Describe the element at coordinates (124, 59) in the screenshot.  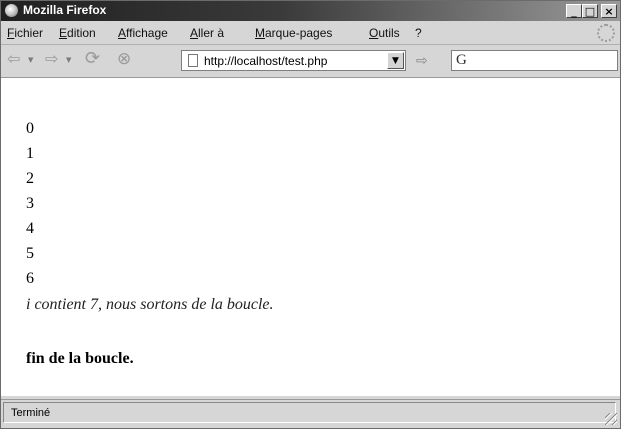
I see `stop-icon: ⊗` at that location.